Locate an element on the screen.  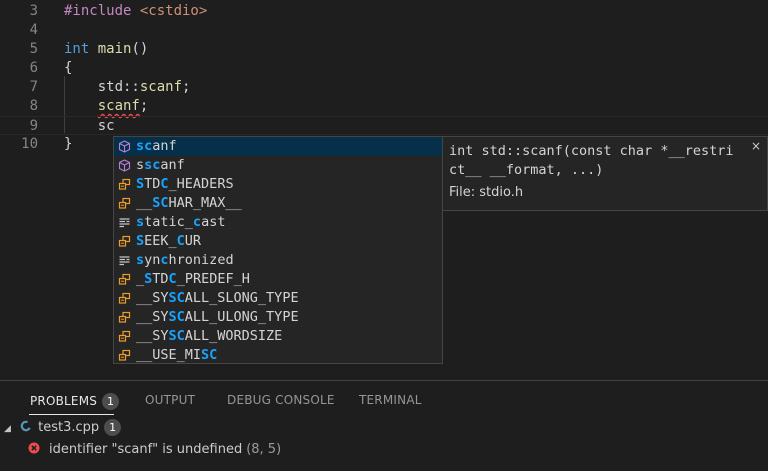
match-highlight: sc is located at coordinates (144, 146).